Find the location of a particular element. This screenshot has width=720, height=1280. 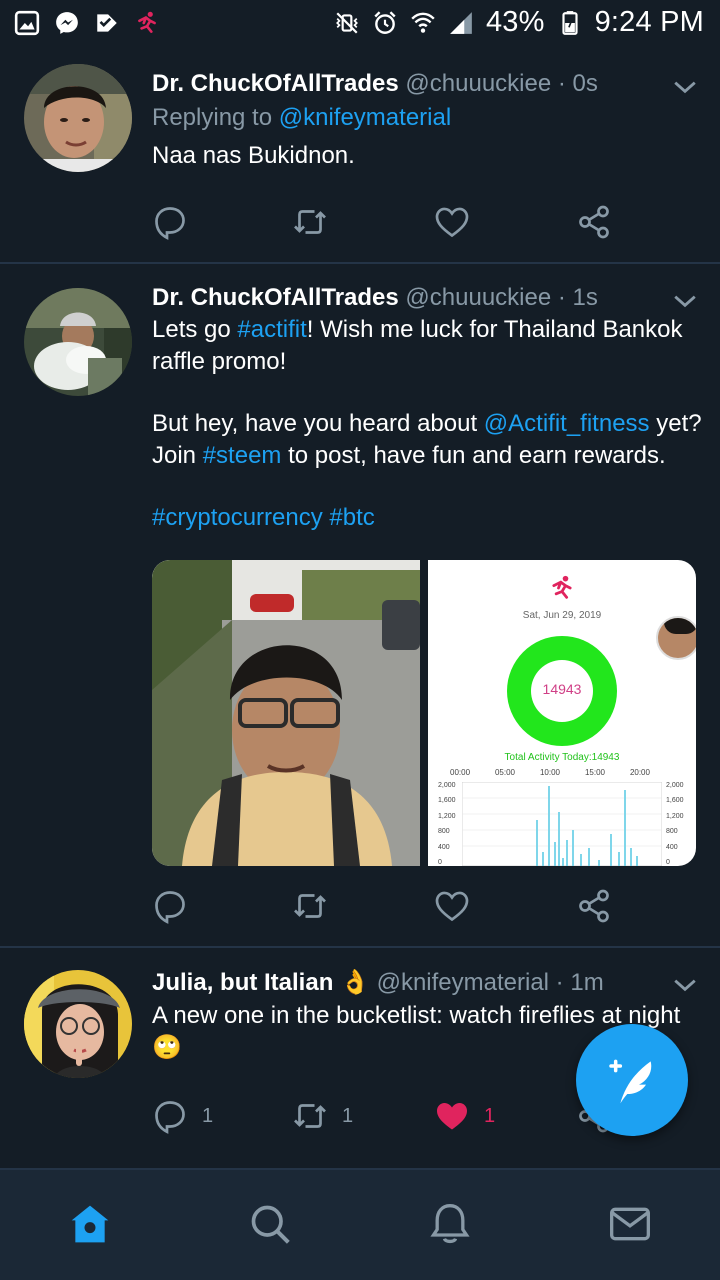

activity-date: Sat, Jun 29, 2019 is located at coordinates (562, 615).